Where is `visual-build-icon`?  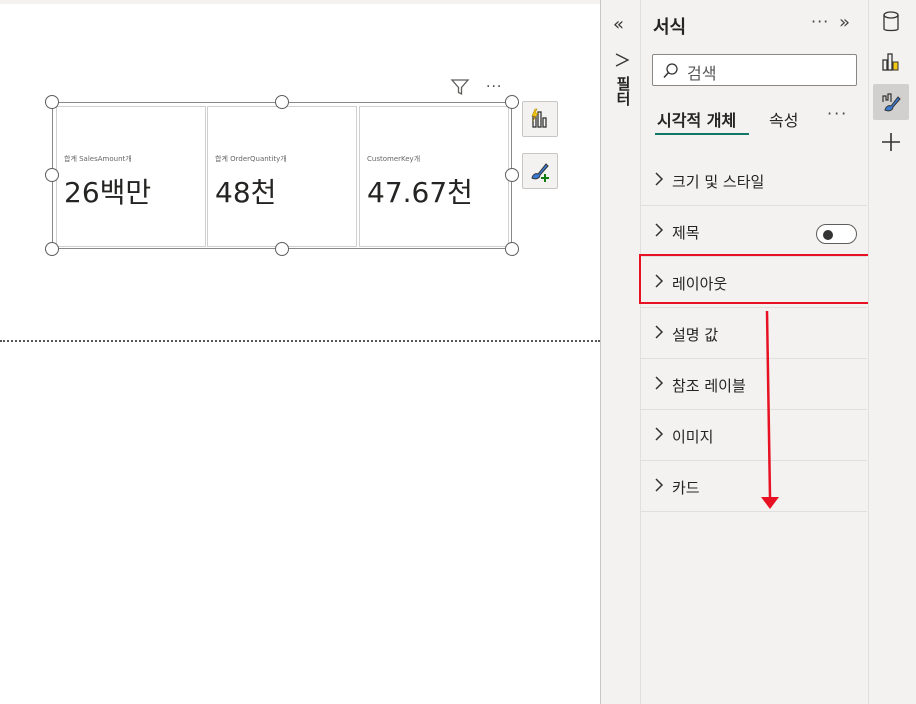 visual-build-icon is located at coordinates (539, 118).